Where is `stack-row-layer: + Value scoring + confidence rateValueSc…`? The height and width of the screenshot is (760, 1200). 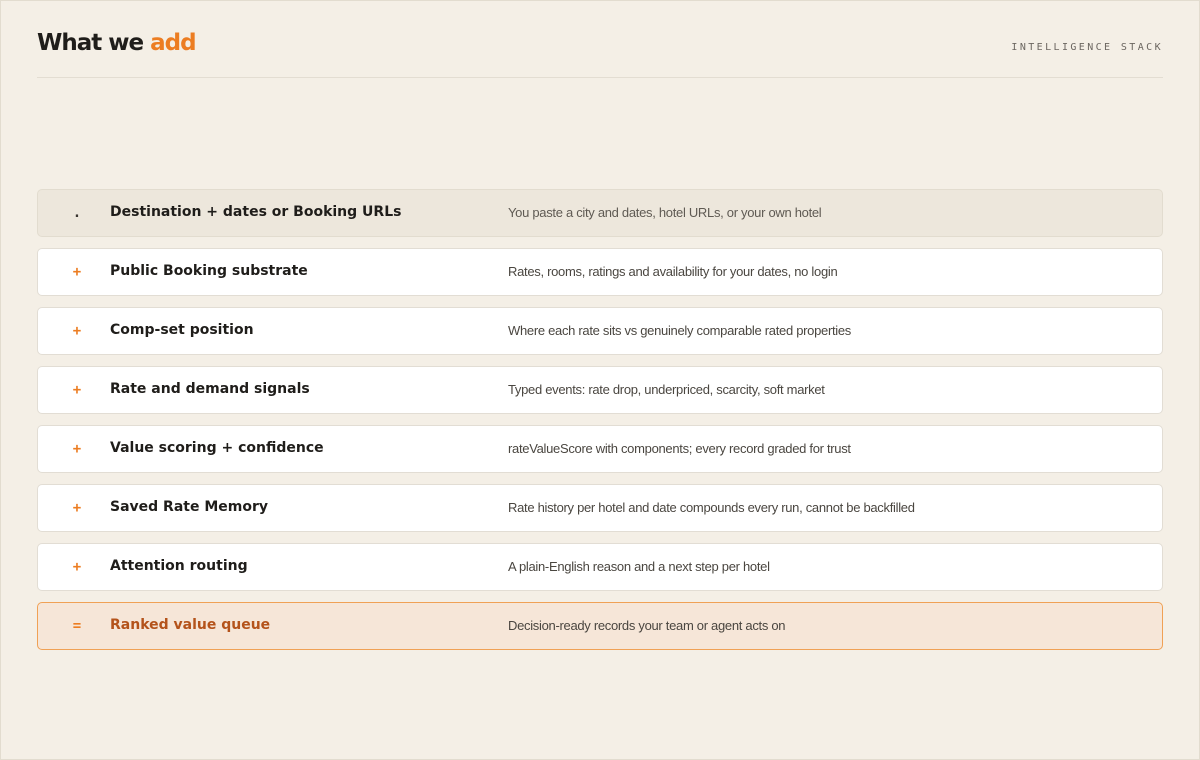 stack-row-layer: + Value scoring + confidence rateValueSc… is located at coordinates (600, 449).